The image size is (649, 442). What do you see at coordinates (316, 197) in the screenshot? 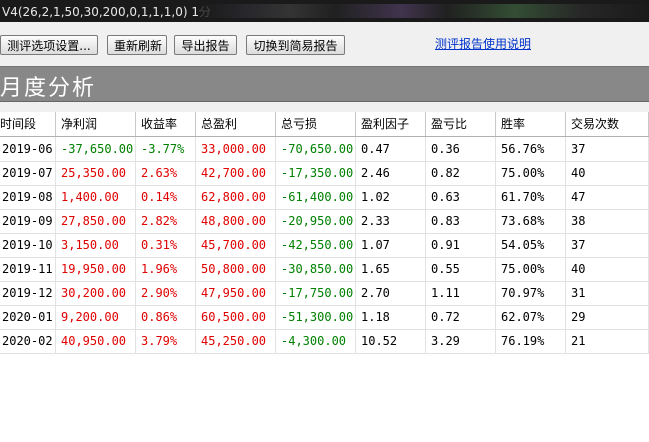
I see `cell-gross-loss: -61,400.00` at bounding box center [316, 197].